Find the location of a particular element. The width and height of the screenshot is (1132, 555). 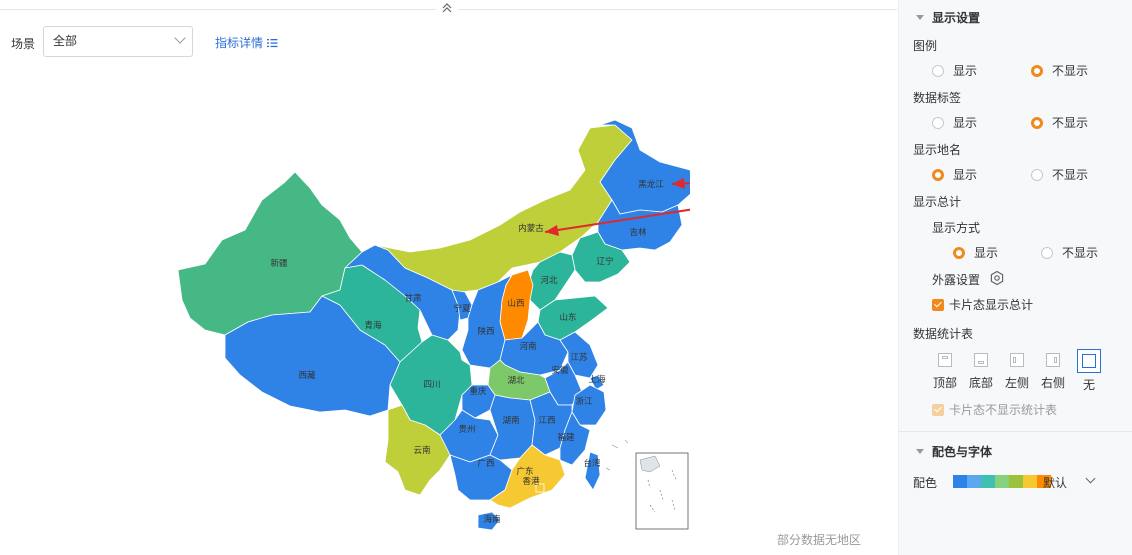

card-total-checkbox: 卡片态显示总计 is located at coordinates (982, 304).